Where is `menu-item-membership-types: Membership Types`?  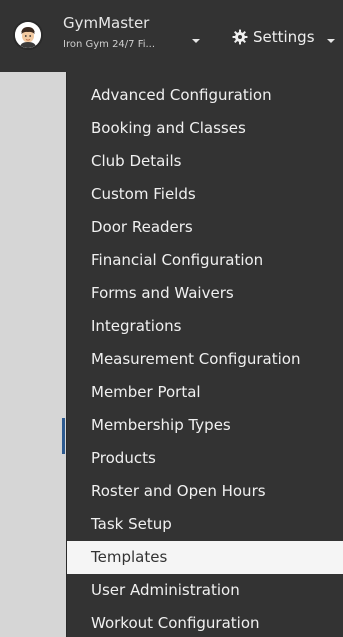
menu-item-membership-types: Membership Types is located at coordinates (205, 425).